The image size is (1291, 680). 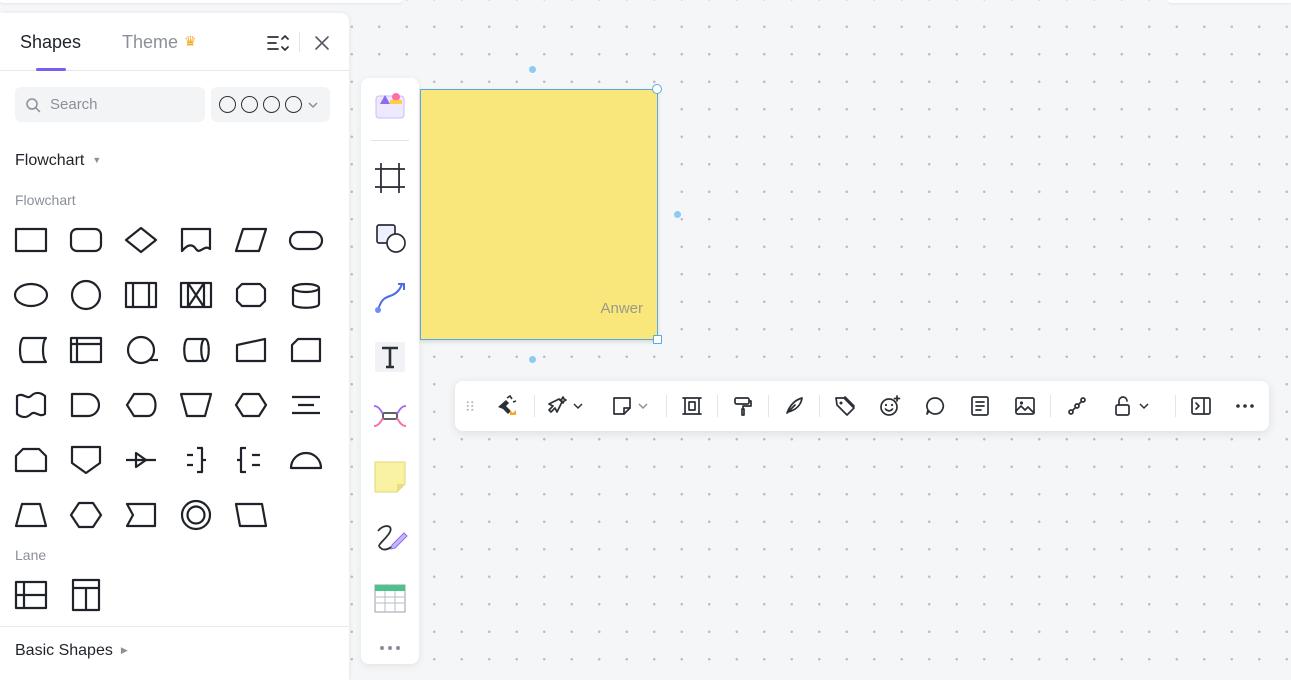 I want to click on panel-tab-bar: Shapes Theme ♛, so click(x=174, y=42).